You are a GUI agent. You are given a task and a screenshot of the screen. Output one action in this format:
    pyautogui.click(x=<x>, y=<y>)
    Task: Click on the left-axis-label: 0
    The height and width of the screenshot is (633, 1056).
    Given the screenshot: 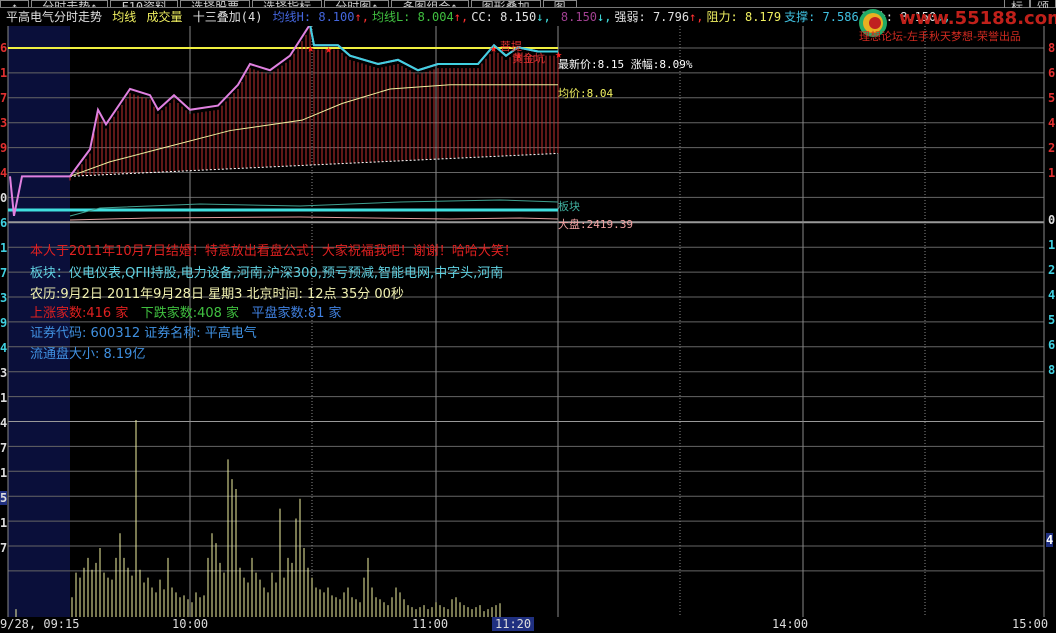 What is the action you would take?
    pyautogui.click(x=4, y=198)
    